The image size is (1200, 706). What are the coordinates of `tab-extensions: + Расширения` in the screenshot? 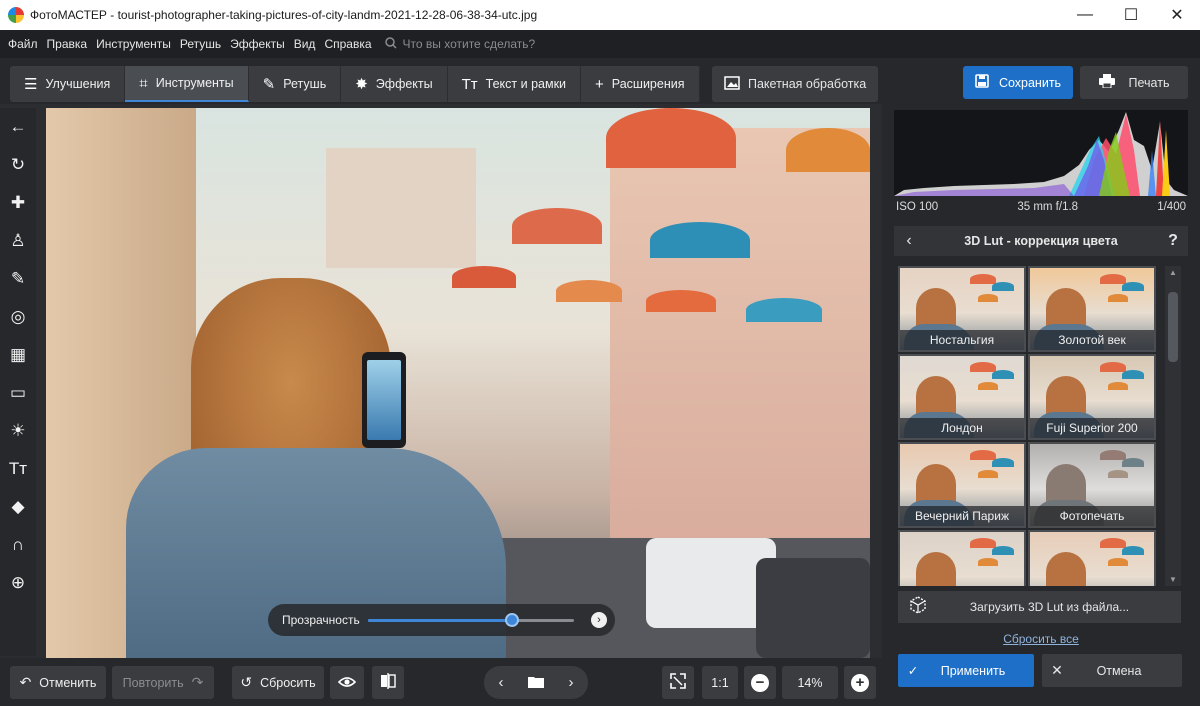 It's located at (640, 84).